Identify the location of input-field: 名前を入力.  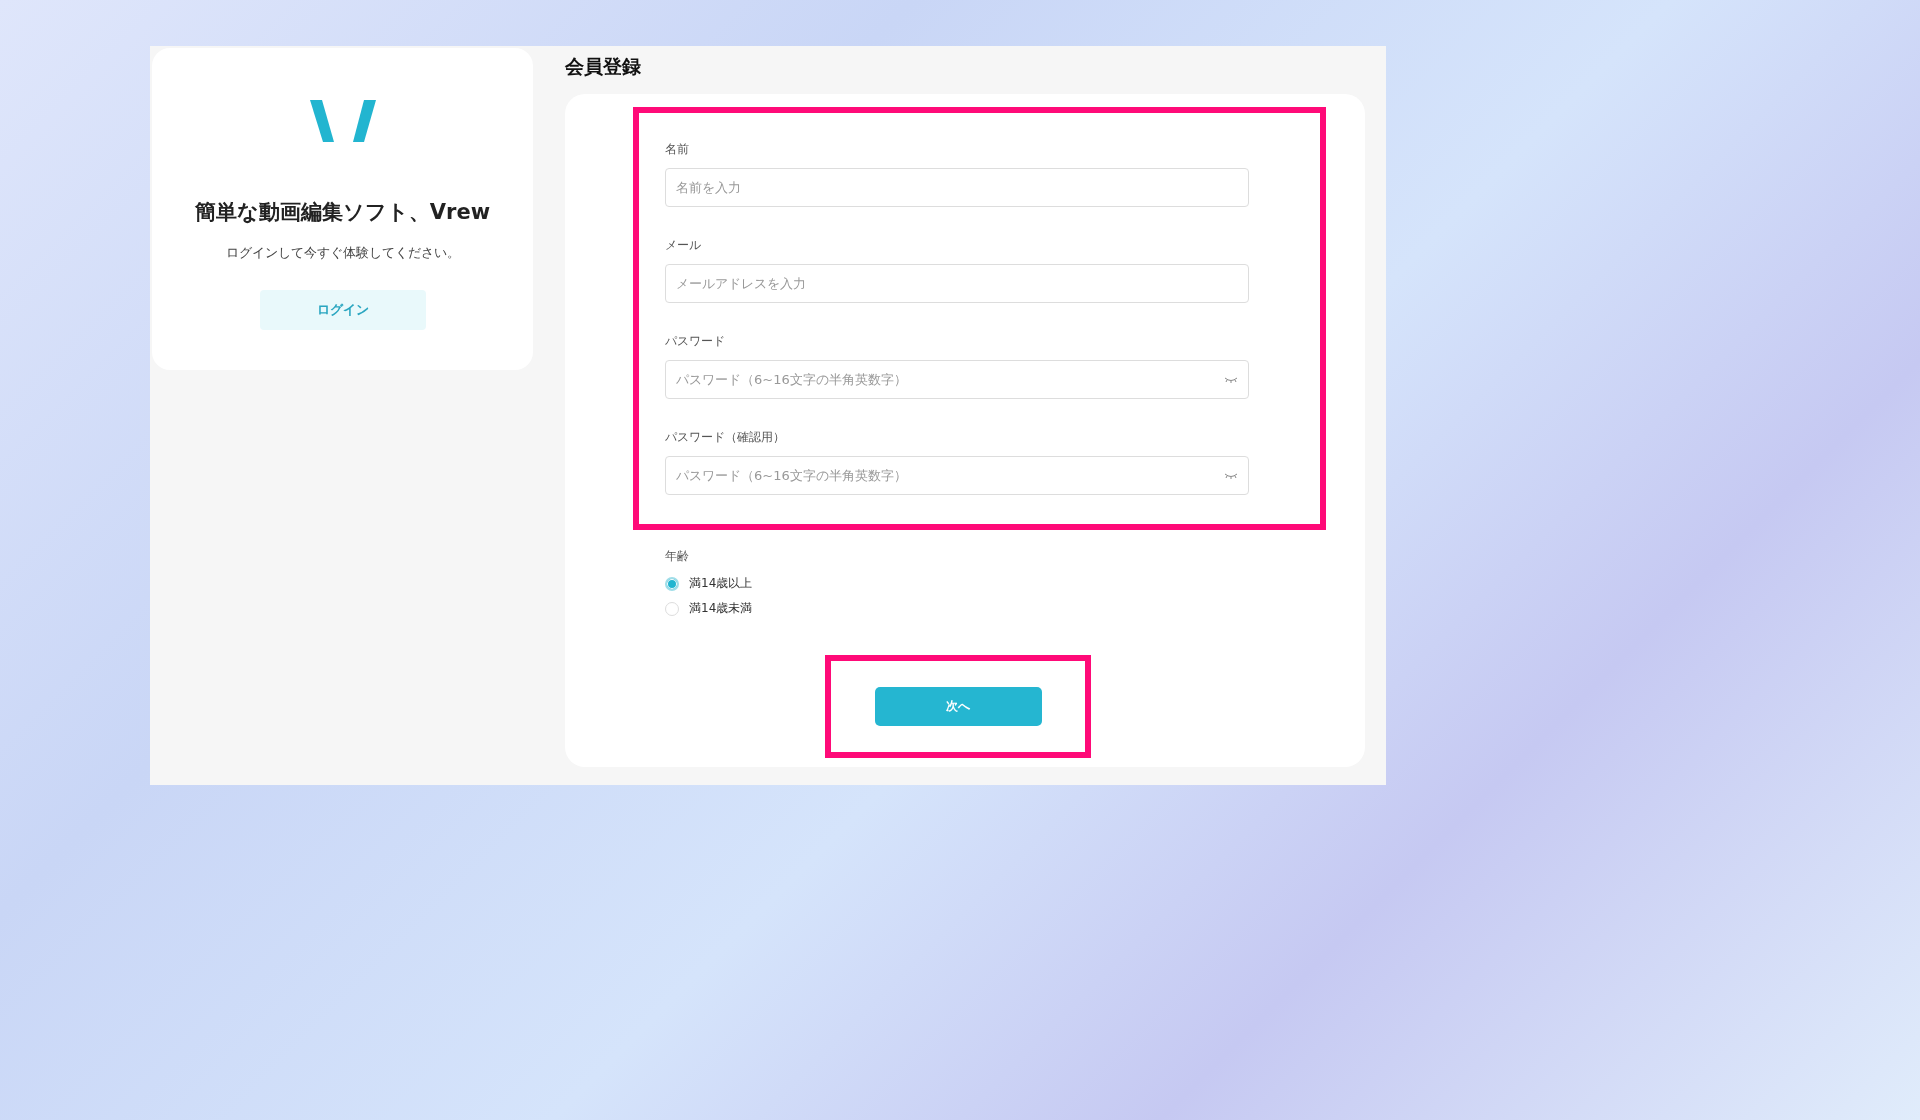
(957, 187).